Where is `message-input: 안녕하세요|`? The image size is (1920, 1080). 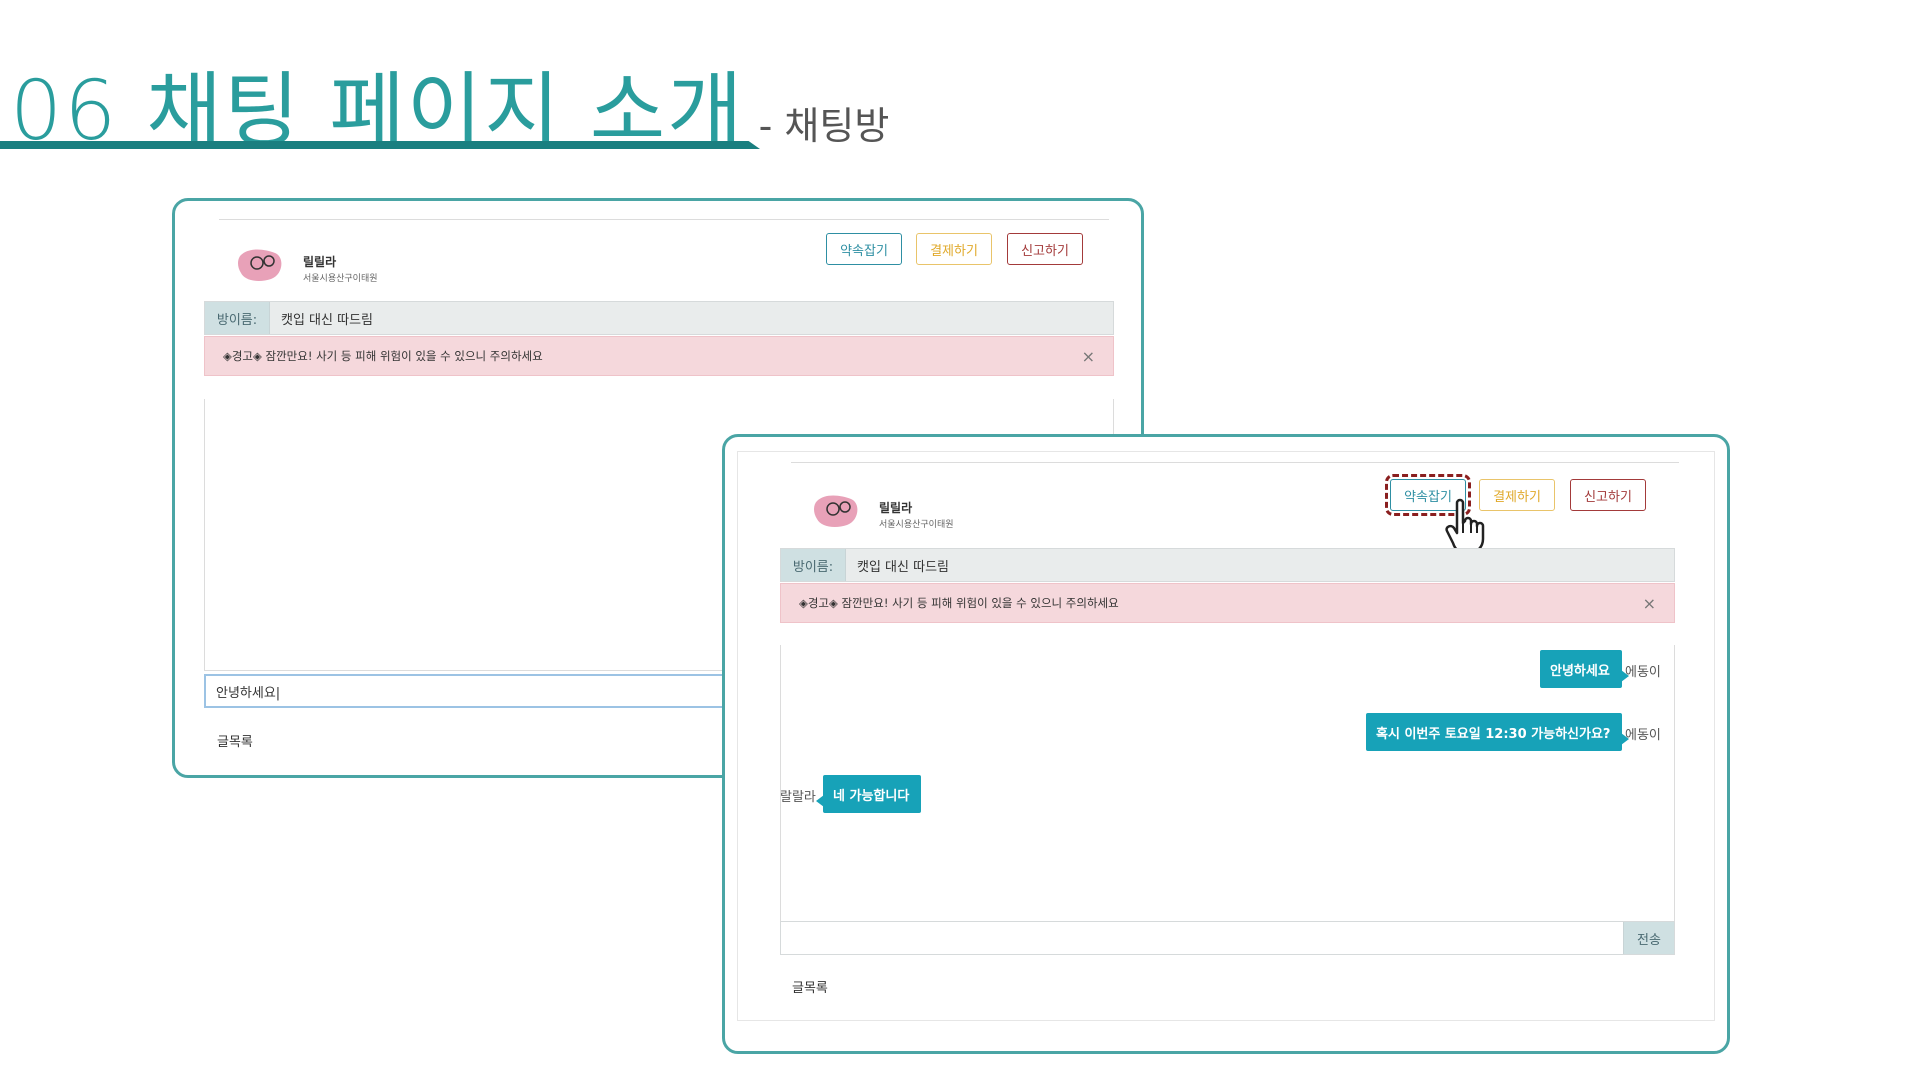 message-input: 안녕하세요| is located at coordinates (484, 691).